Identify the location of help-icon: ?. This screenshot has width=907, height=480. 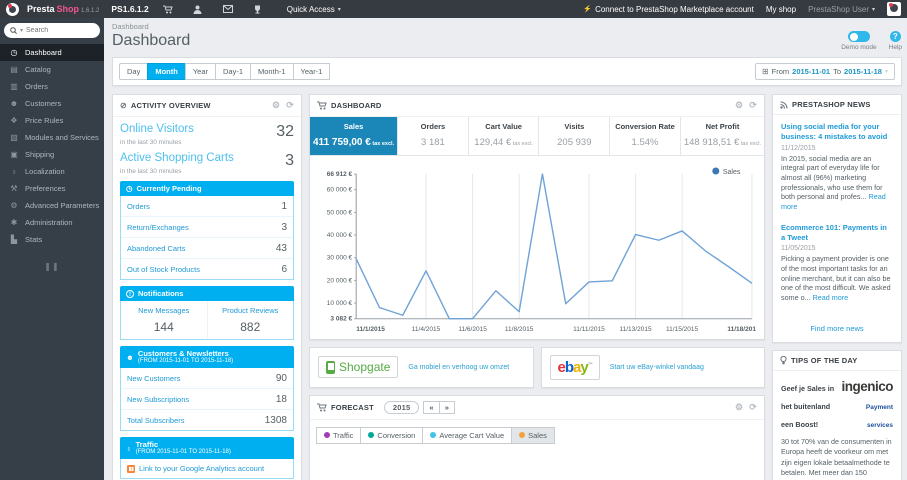
(895, 36).